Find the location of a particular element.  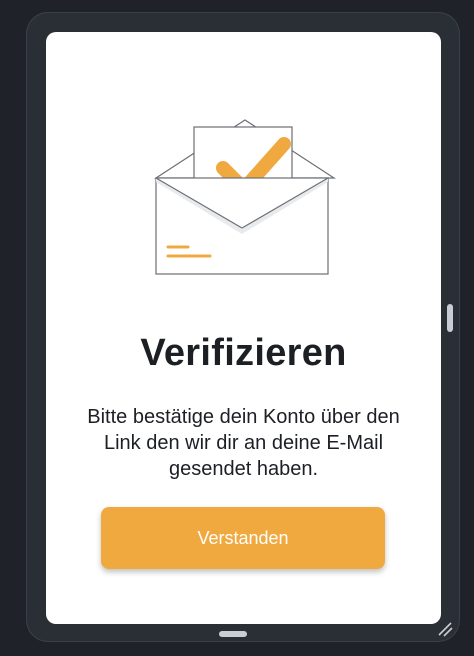

side-handle is located at coordinates (450, 318).